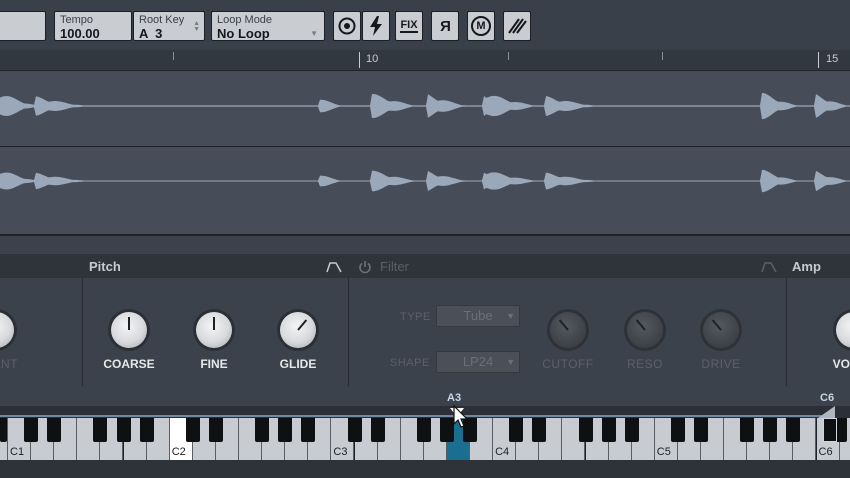 This screenshot has height=478, width=850. I want to click on reverse-button: R, so click(445, 26).